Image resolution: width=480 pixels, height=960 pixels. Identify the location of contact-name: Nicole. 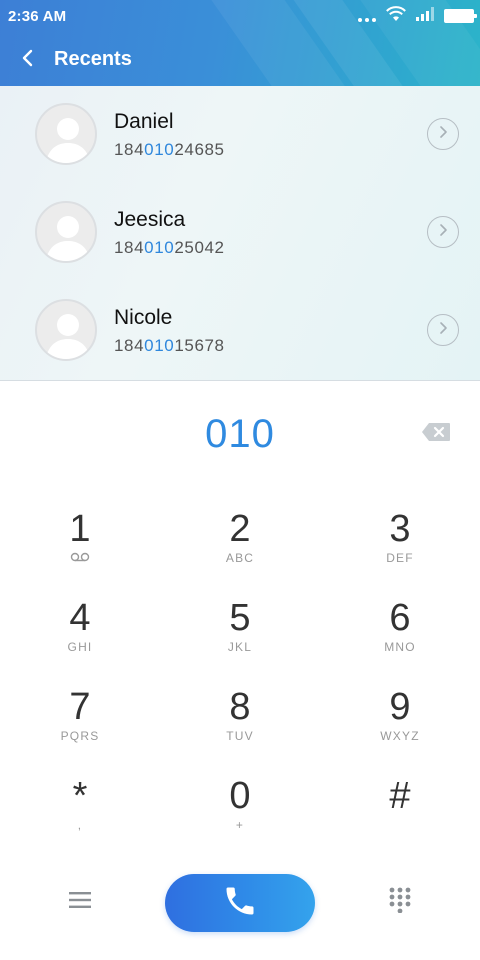
(143, 317).